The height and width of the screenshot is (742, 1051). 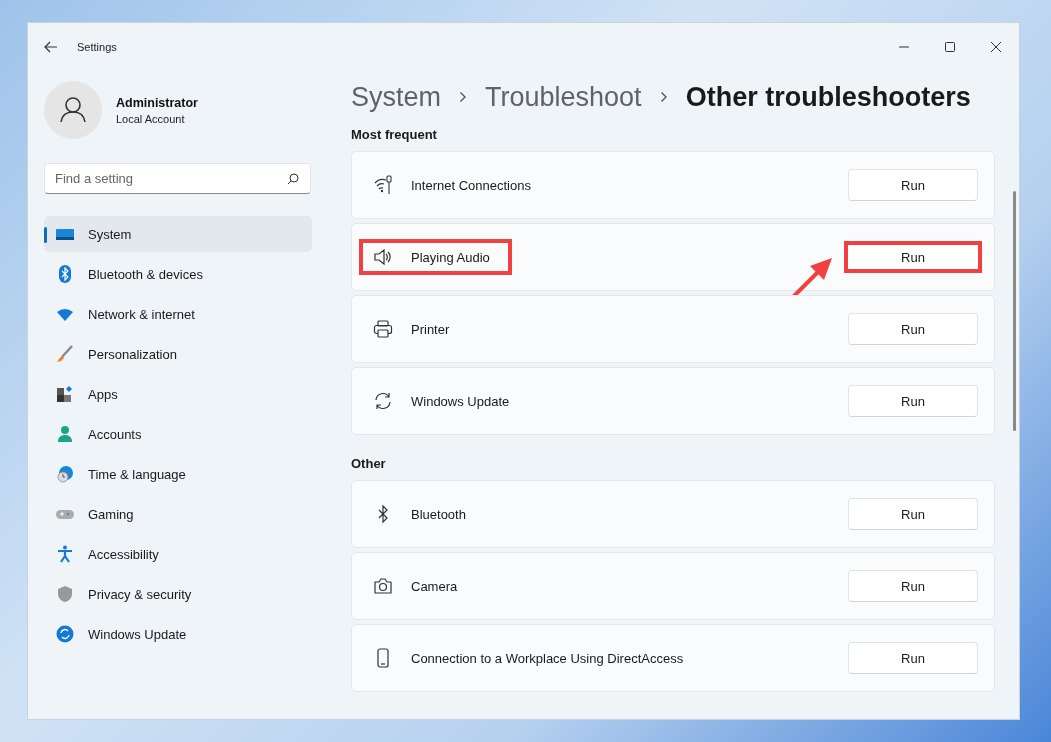 What do you see at coordinates (65, 434) in the screenshot?
I see `person-icon` at bounding box center [65, 434].